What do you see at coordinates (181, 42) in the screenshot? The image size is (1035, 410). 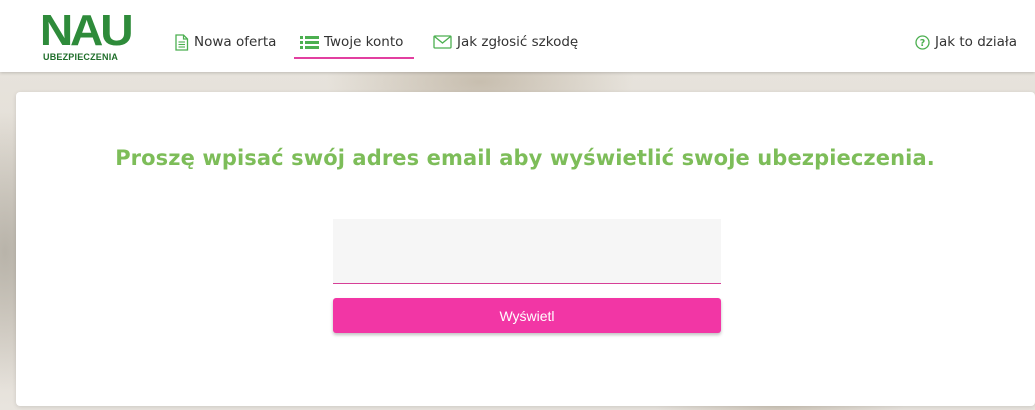 I see `document-icon` at bounding box center [181, 42].